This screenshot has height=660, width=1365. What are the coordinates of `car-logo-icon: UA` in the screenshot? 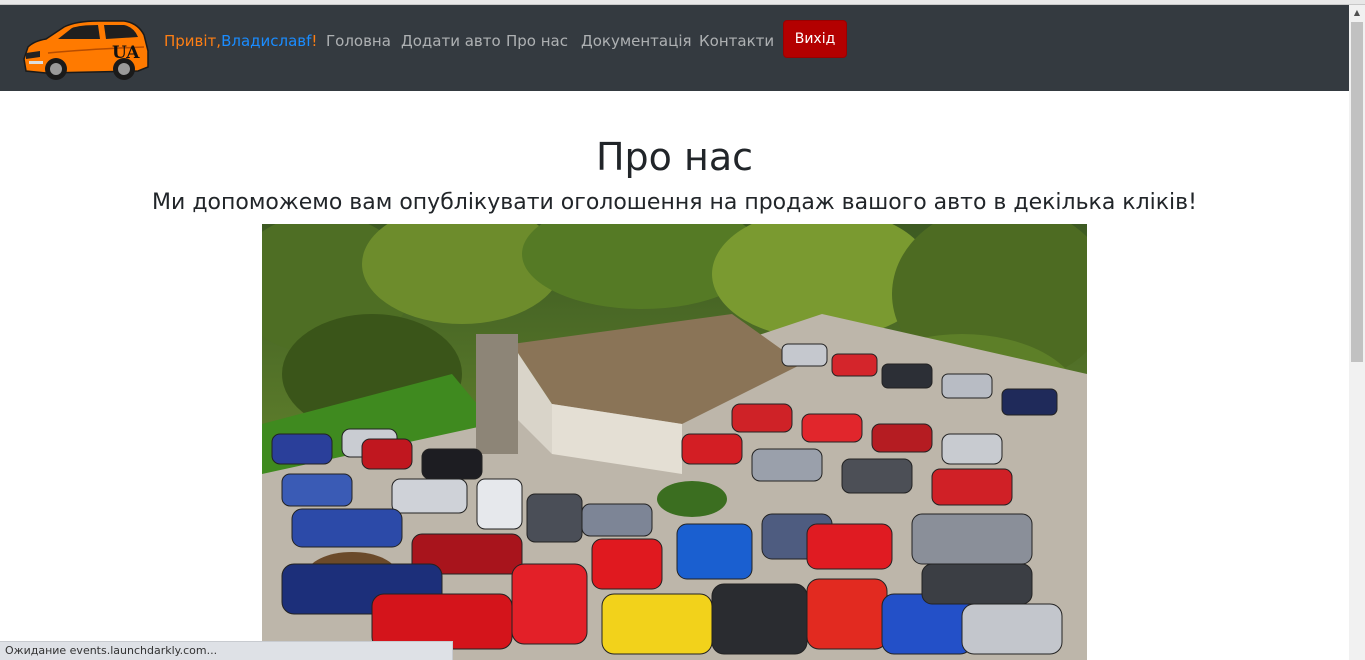 It's located at (86, 50).